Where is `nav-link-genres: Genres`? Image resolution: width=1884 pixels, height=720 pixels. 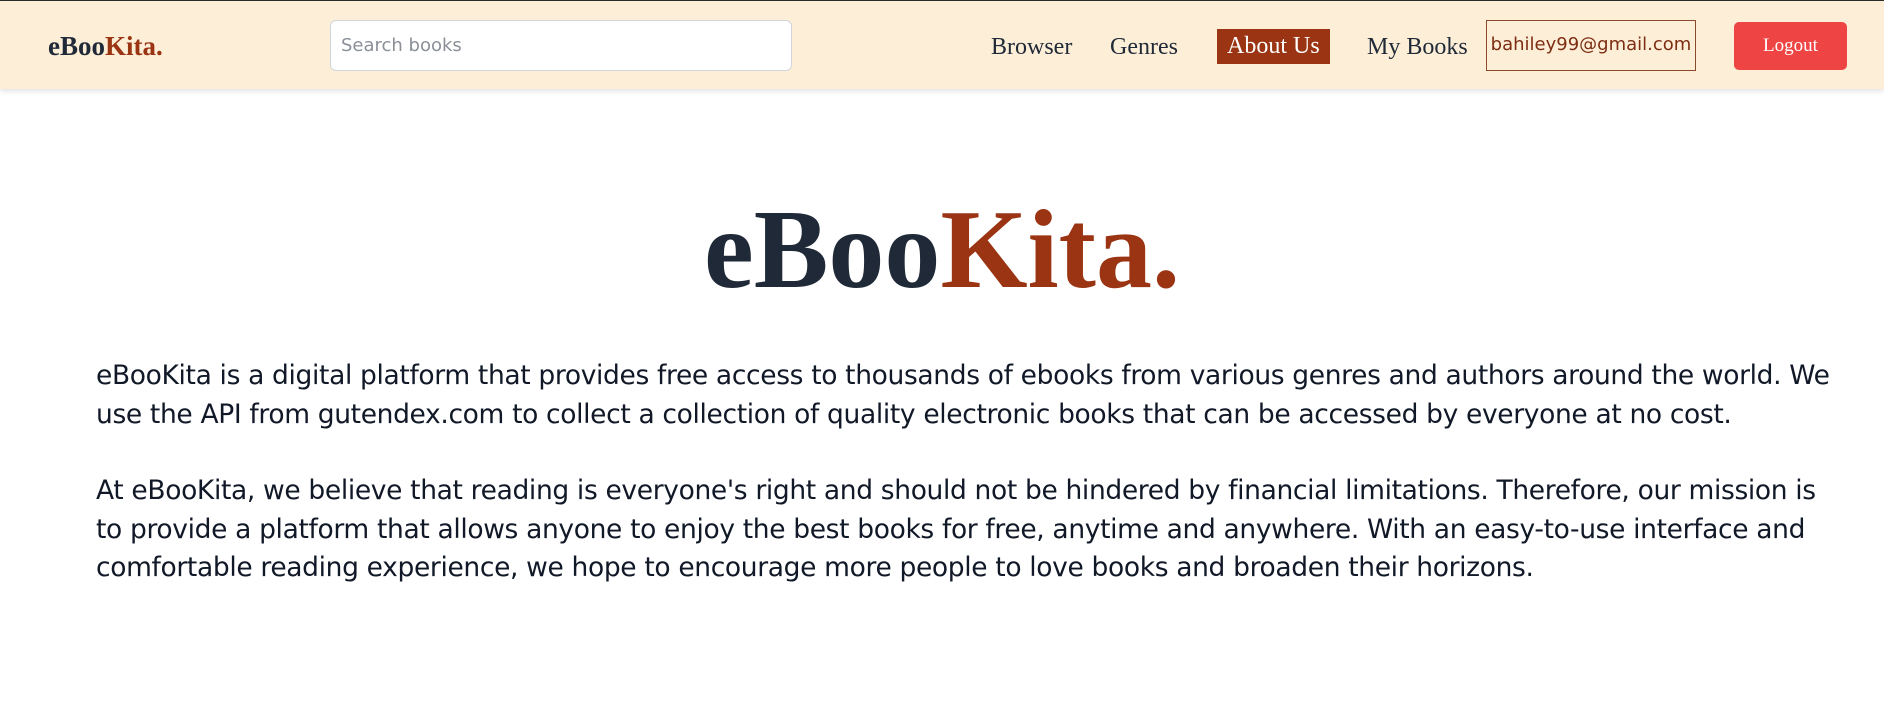
nav-link-genres: Genres is located at coordinates (1144, 47).